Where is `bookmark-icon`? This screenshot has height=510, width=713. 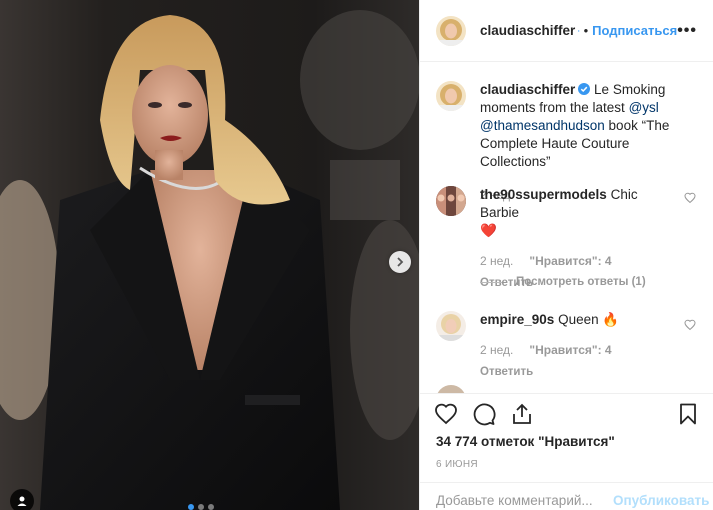
bookmark-icon is located at coordinates (688, 413).